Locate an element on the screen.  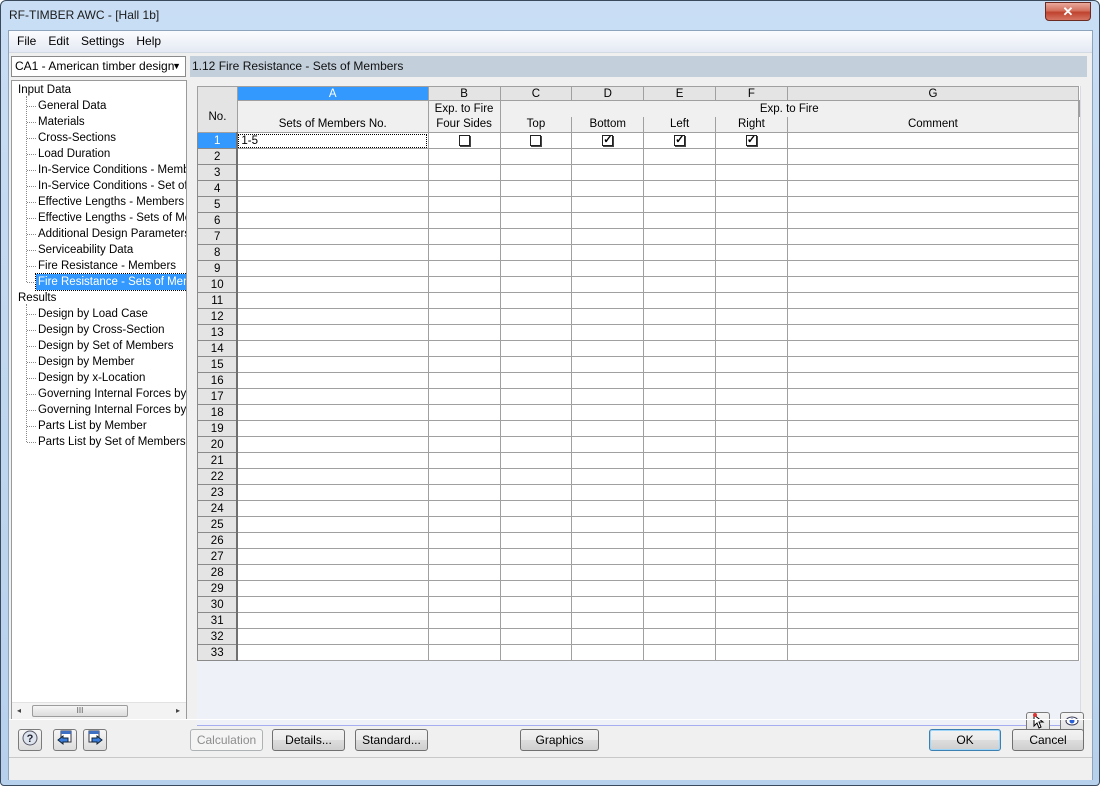
cancel-button: Cancel is located at coordinates (1048, 740).